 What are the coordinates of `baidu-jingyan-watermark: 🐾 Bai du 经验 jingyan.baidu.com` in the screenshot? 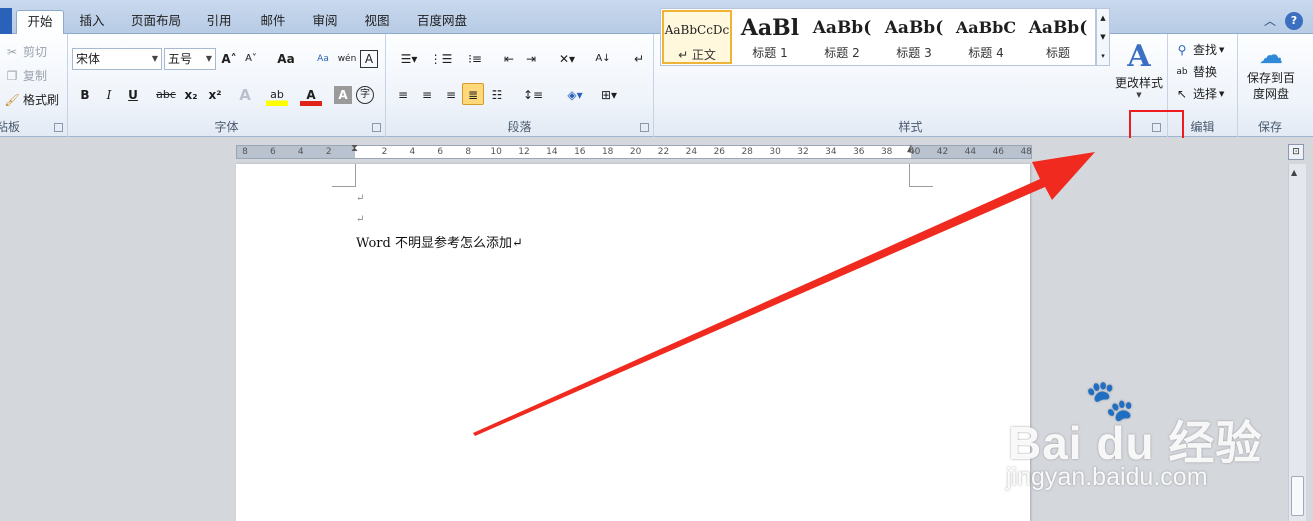 It's located at (1150, 439).